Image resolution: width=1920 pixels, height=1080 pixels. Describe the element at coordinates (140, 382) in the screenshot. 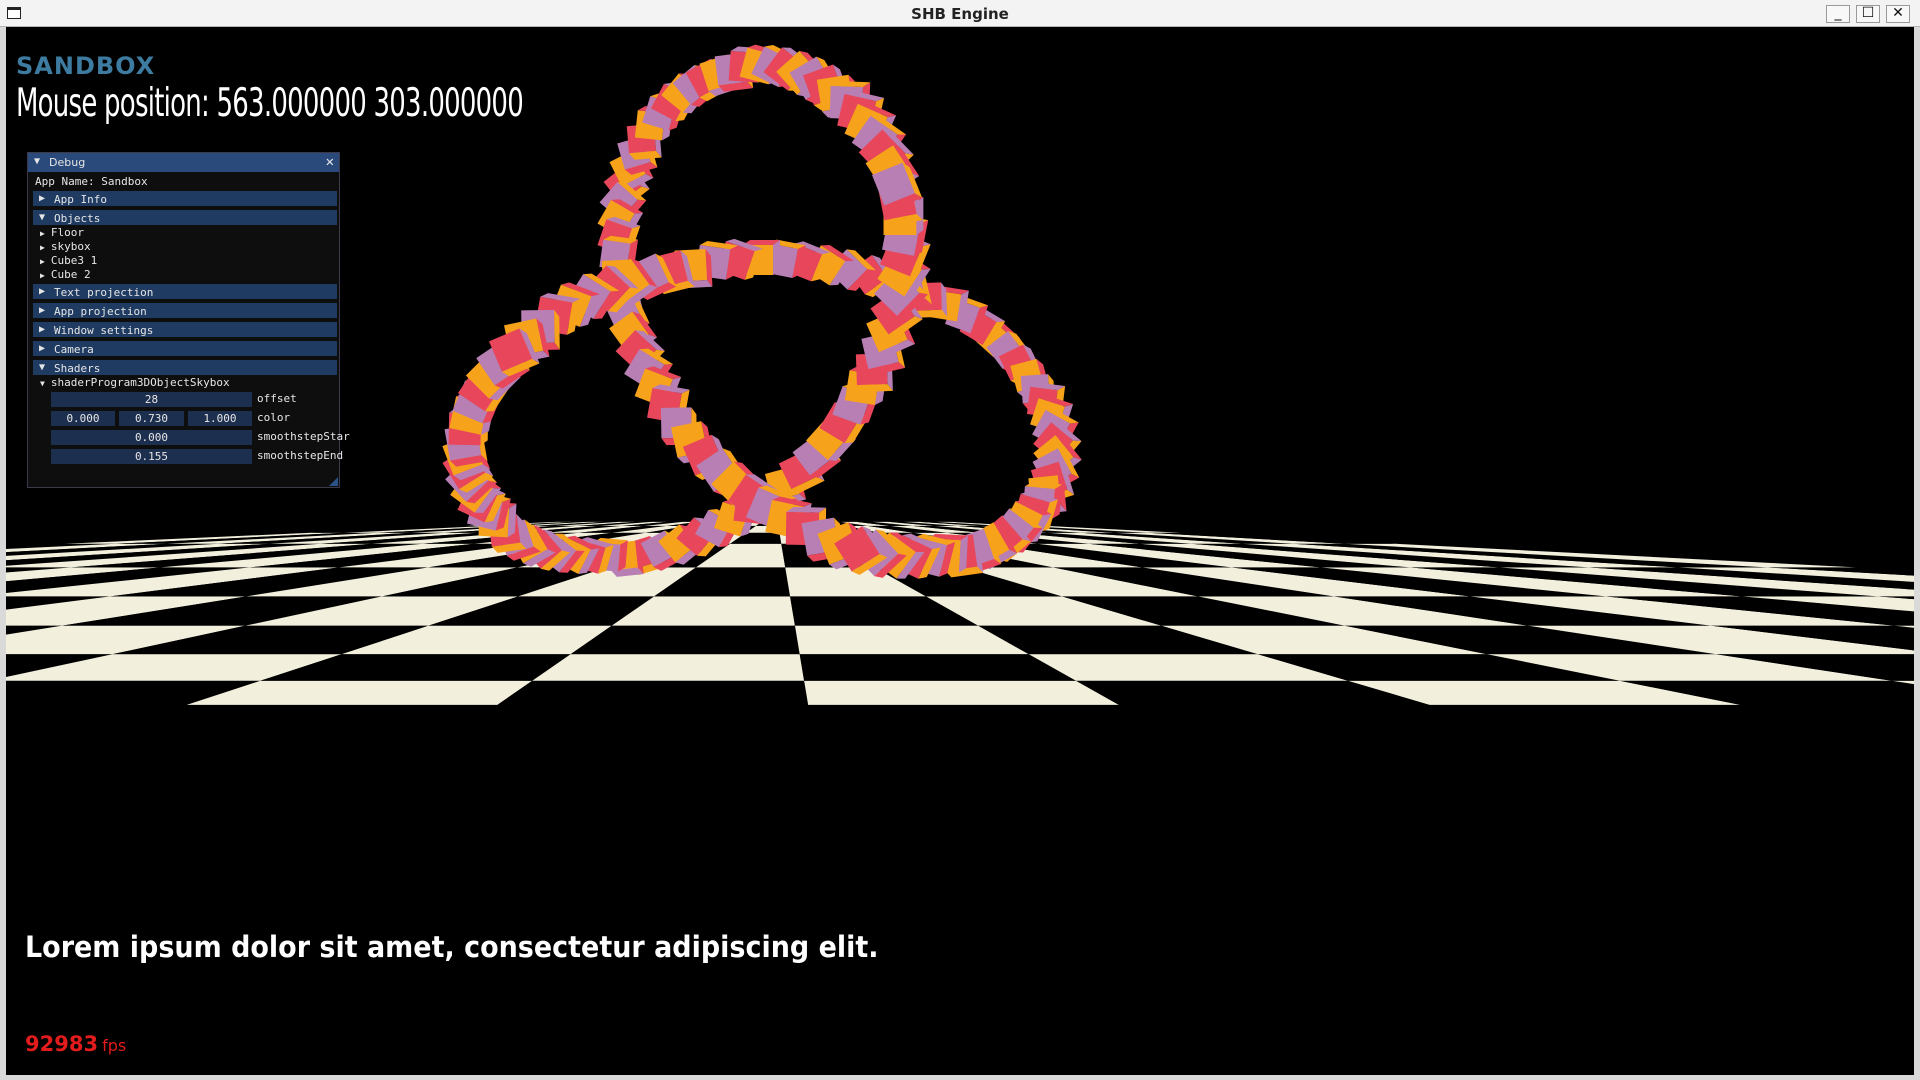

I see `tree-node-label: shaderProgram3DObjectSkybox` at that location.